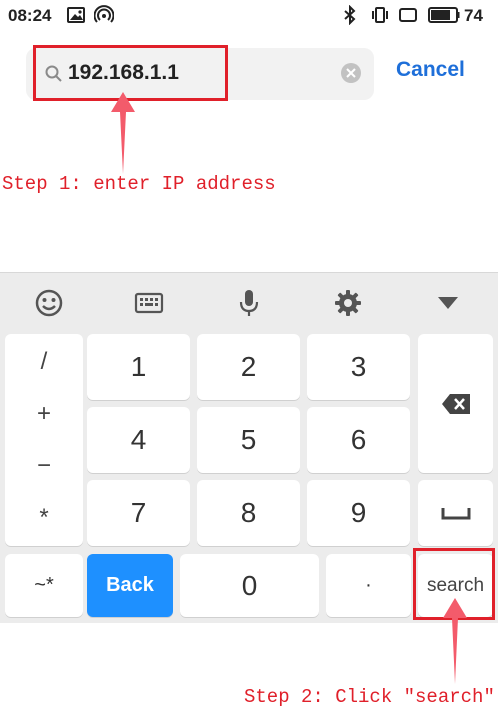 The width and height of the screenshot is (498, 709). What do you see at coordinates (49, 303) in the screenshot?
I see `emoji-icon` at bounding box center [49, 303].